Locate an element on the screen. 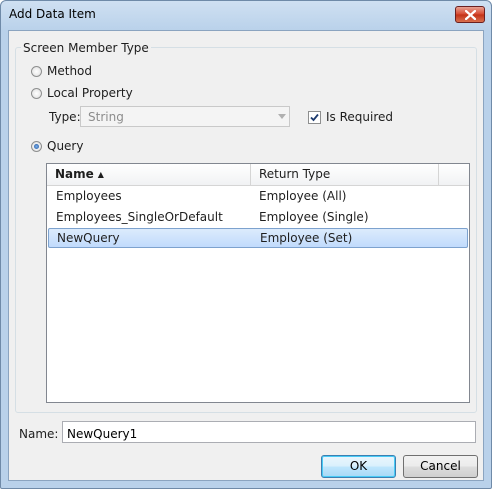  list-item-selected: NewQuery Employee (Set) is located at coordinates (258, 238).